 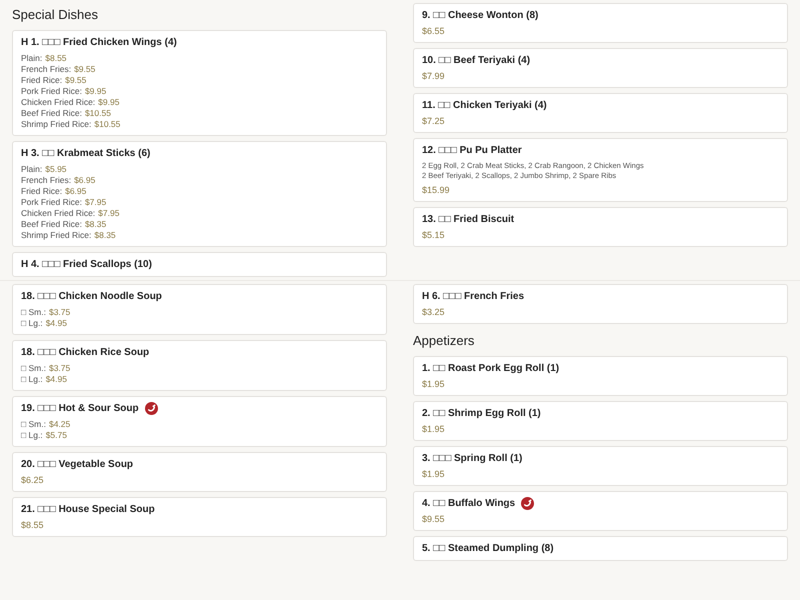 I want to click on price: $5.15, so click(x=434, y=235).